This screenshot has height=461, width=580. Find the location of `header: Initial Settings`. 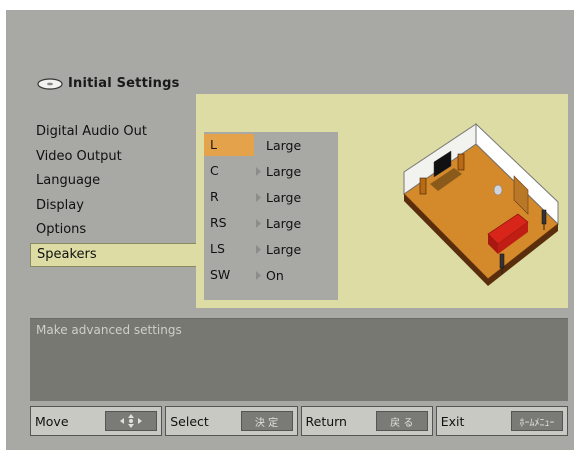

header: Initial Settings is located at coordinates (108, 83).